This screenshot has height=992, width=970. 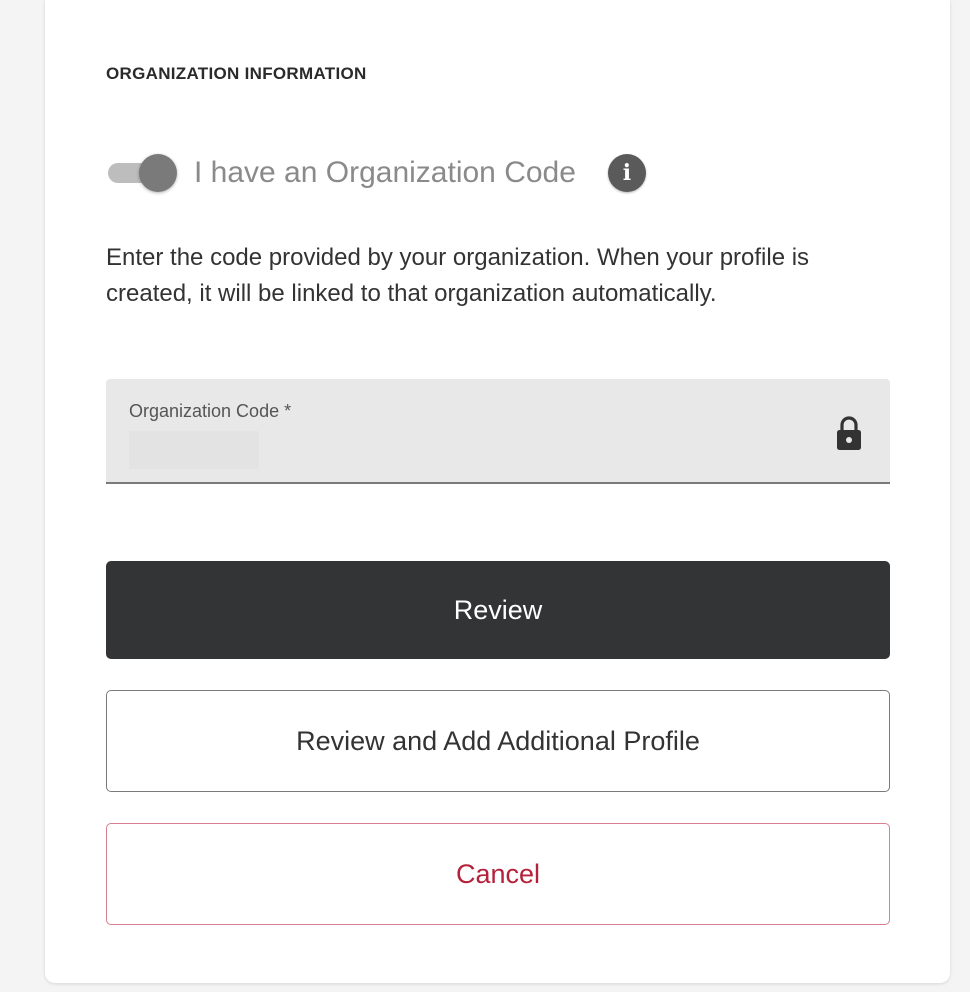 What do you see at coordinates (158, 173) in the screenshot?
I see `toggle-thumb` at bounding box center [158, 173].